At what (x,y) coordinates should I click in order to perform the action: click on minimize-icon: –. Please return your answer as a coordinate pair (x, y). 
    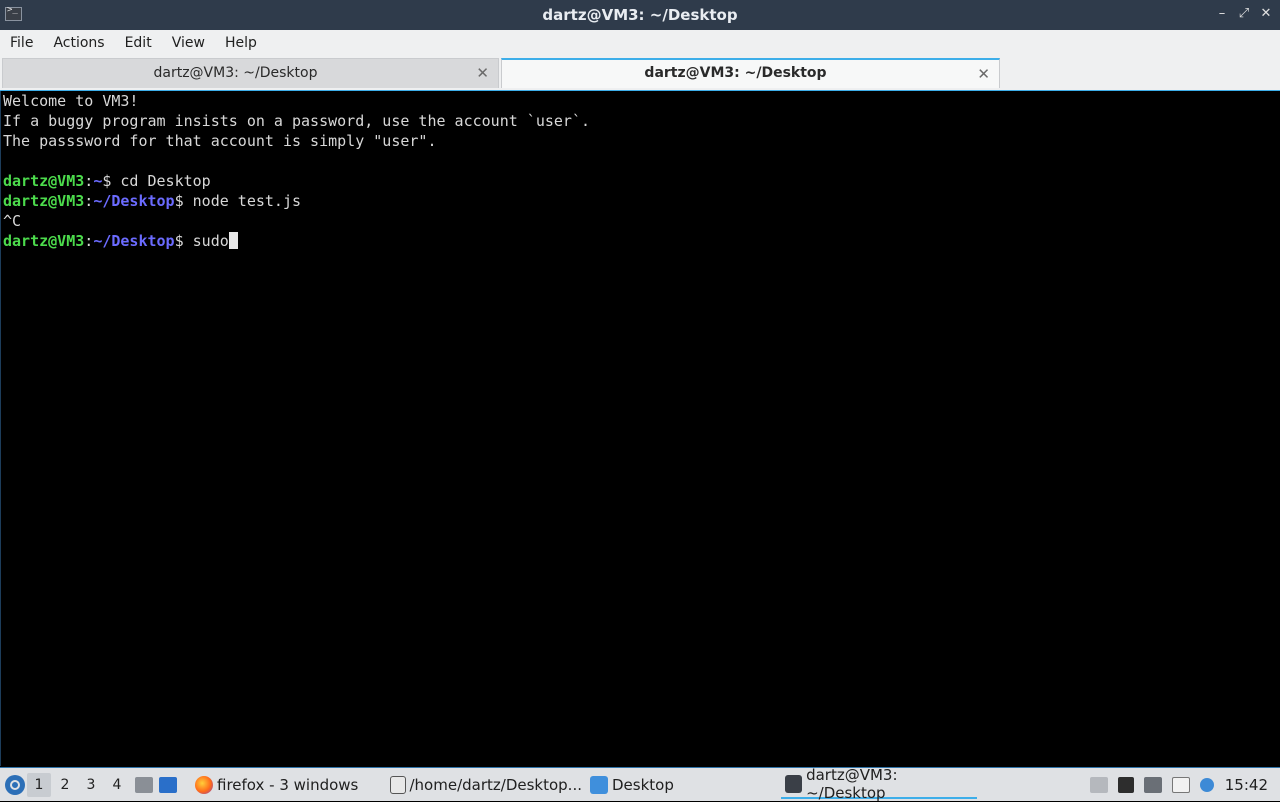
    Looking at the image, I should click on (1222, 13).